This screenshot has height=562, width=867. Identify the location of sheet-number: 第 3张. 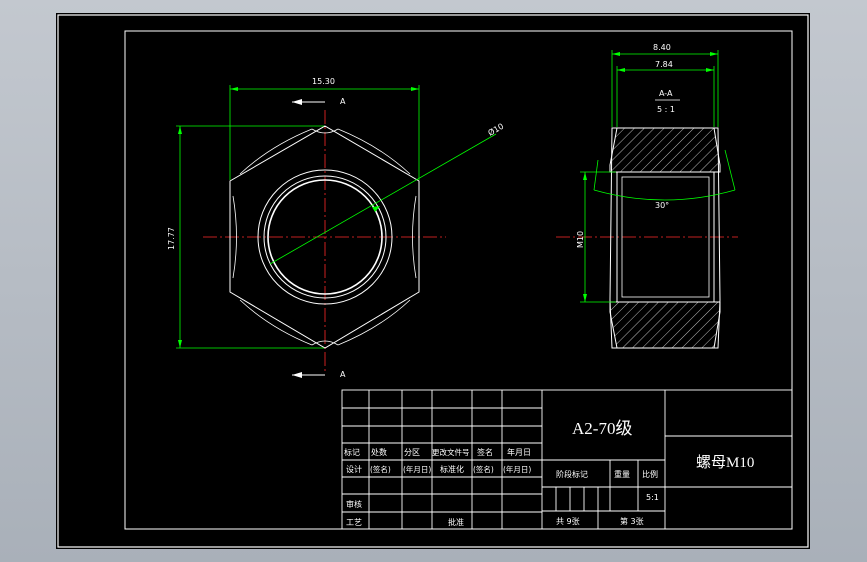
(632, 521).